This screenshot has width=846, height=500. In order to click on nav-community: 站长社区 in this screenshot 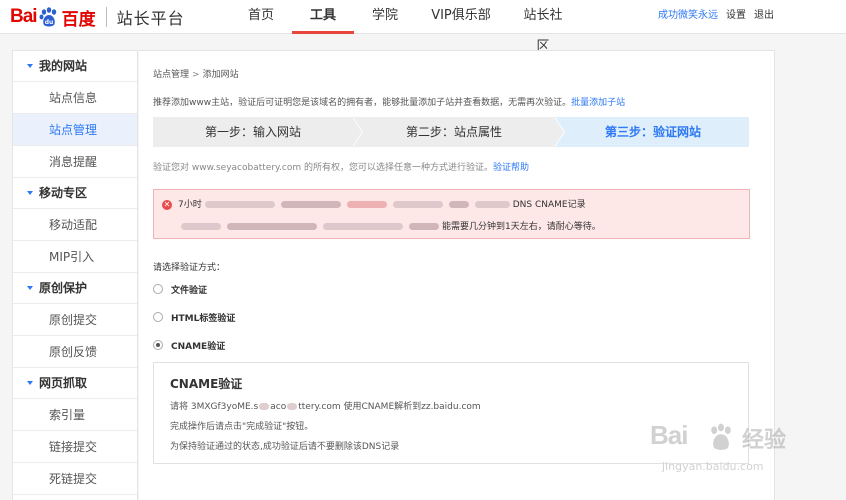, I will do `click(543, 27)`.